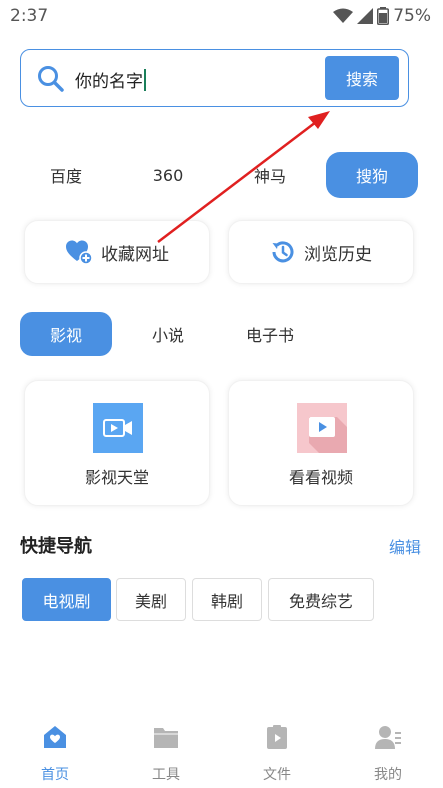 This screenshot has height=788, width=443. I want to click on category-tabs: 影视 小说 电子书, so click(221, 335).